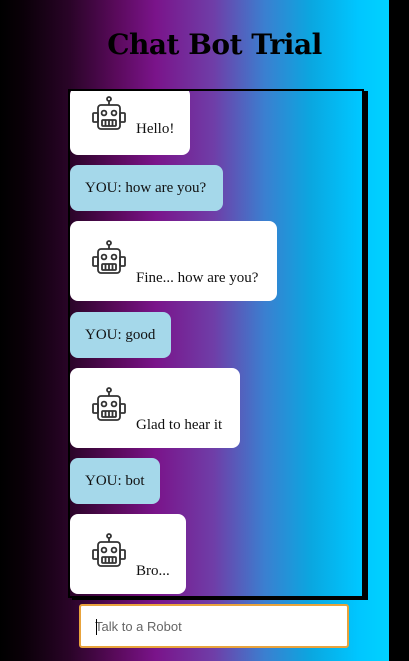 The image size is (409, 661). I want to click on message-text: Hello!, so click(155, 129).